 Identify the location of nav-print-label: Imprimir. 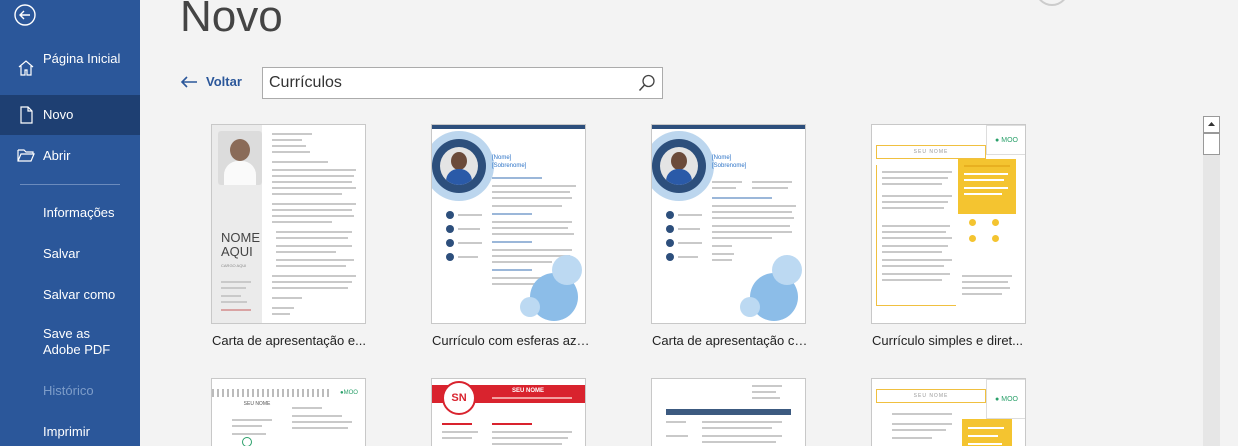
(66, 431).